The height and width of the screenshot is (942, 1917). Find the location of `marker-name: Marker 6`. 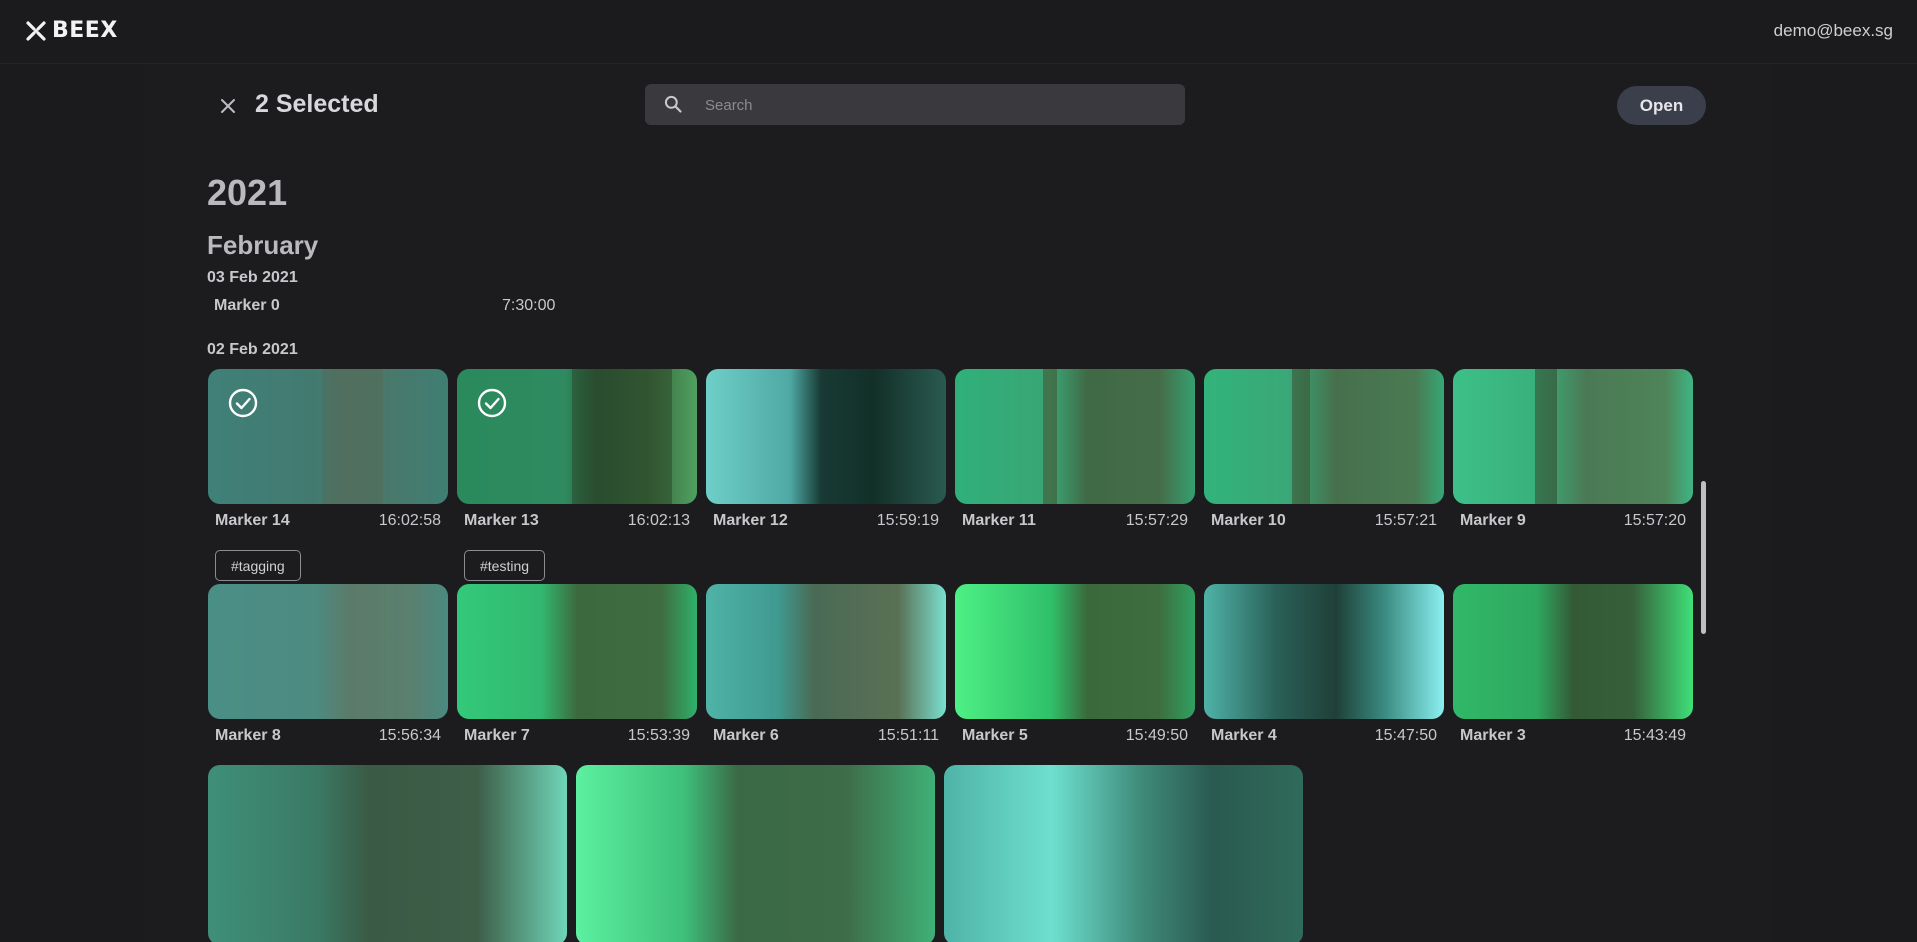

marker-name: Marker 6 is located at coordinates (746, 735).